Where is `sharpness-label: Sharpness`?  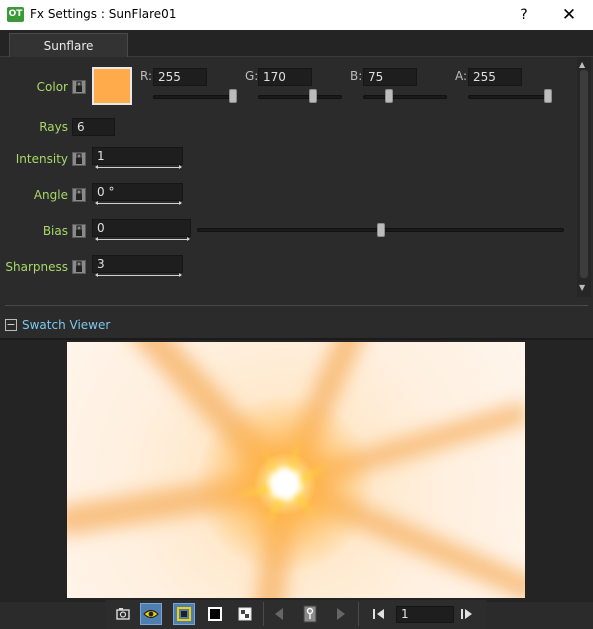
sharpness-label: Sharpness is located at coordinates (36, 267).